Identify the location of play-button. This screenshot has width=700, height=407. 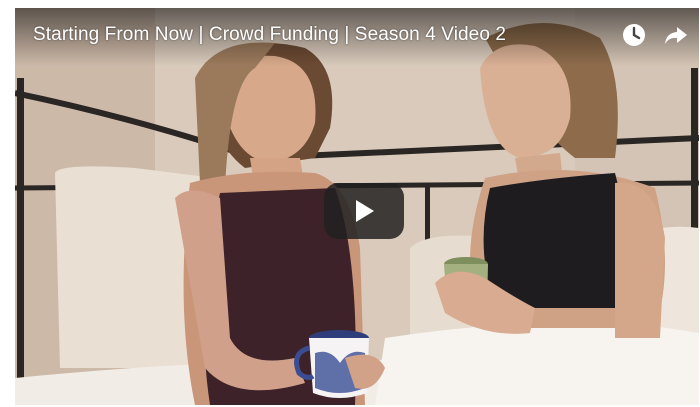
(364, 211).